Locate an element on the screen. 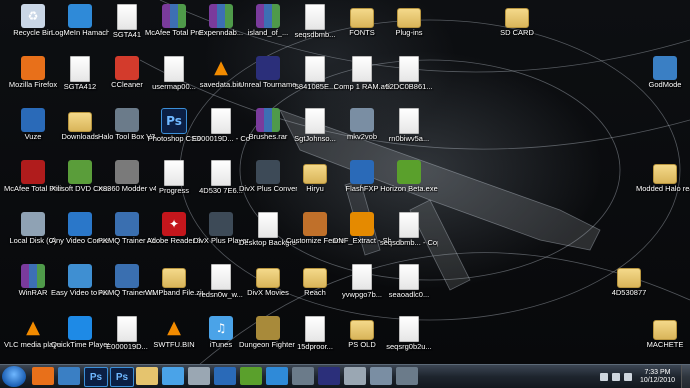 This screenshot has width=690, height=388. game-icon is located at coordinates (268, 328).